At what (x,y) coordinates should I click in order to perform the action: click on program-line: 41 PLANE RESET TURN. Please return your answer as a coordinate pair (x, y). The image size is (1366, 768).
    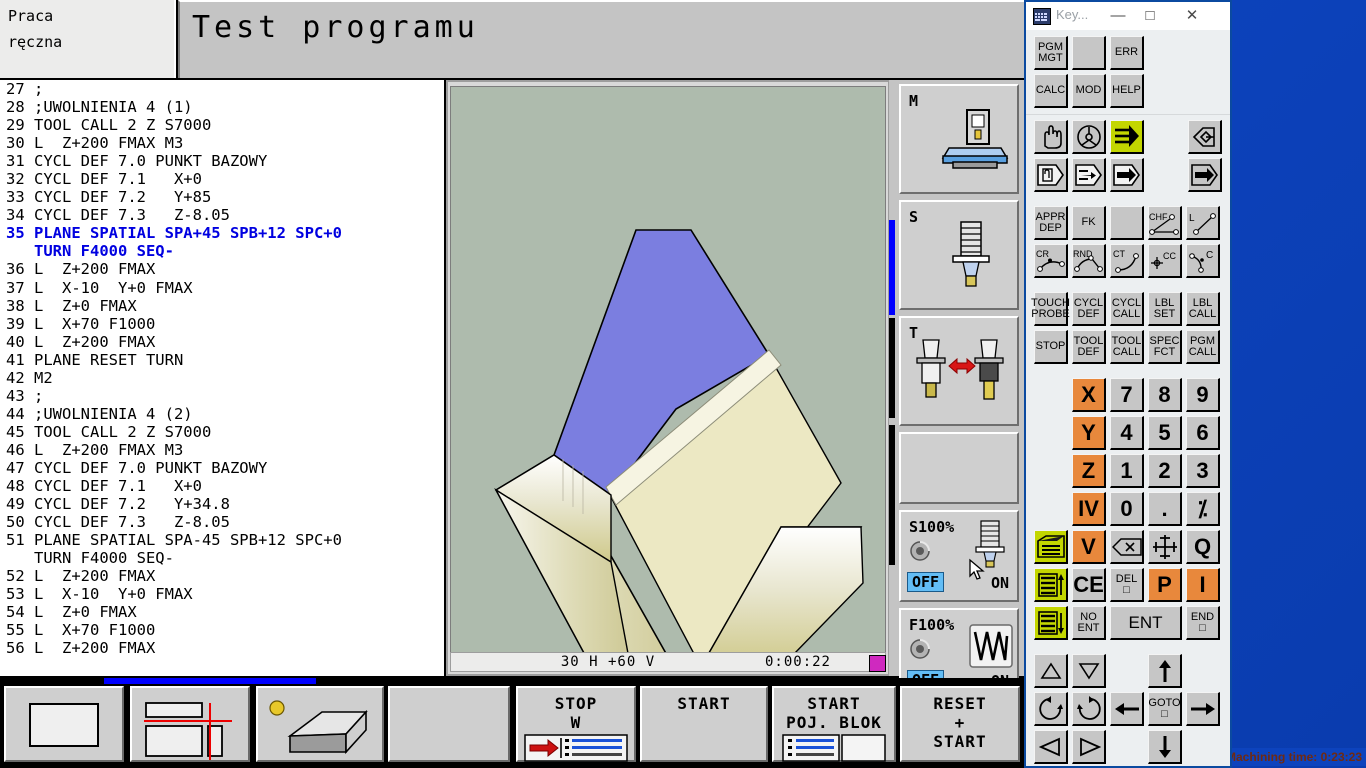
    Looking at the image, I should click on (222, 360).